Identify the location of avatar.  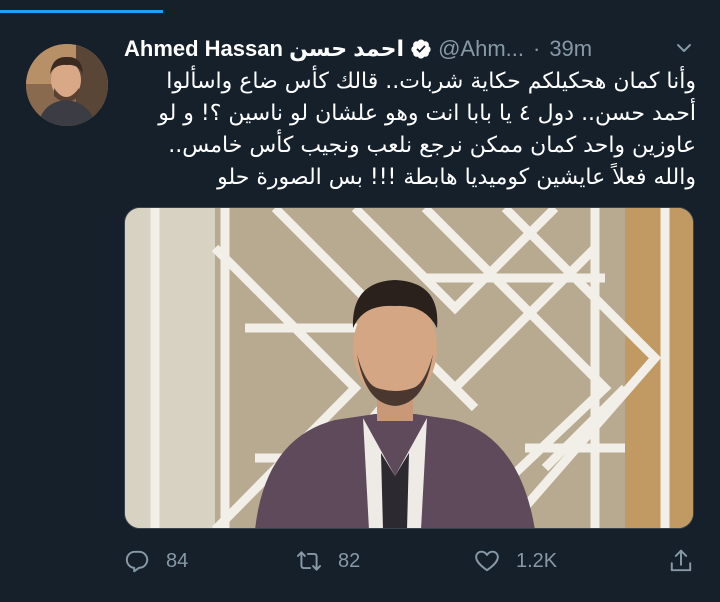
(67, 85).